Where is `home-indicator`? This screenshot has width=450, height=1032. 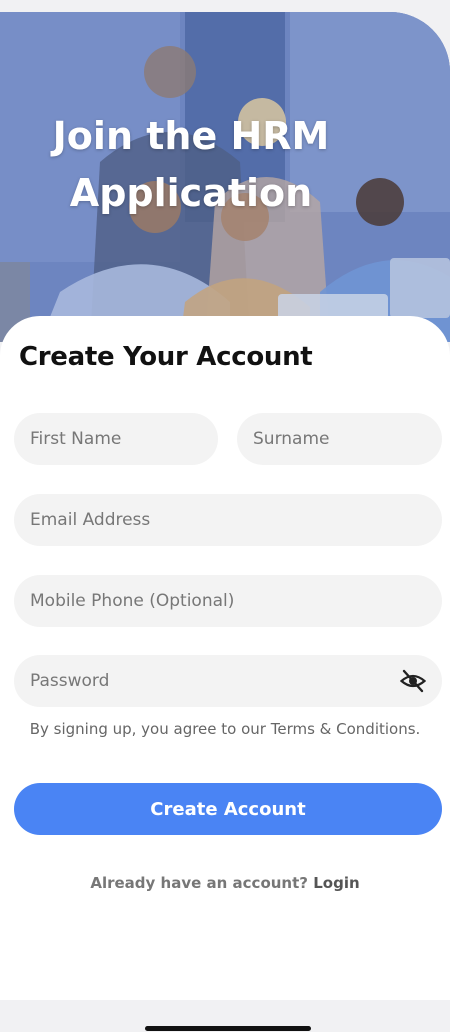
home-indicator is located at coordinates (228, 1028).